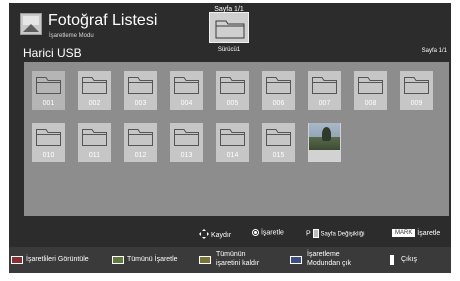 The image size is (460, 281). Describe the element at coordinates (323, 254) in the screenshot. I see `exit-mark-mode-label-1: İşaretleme` at that location.